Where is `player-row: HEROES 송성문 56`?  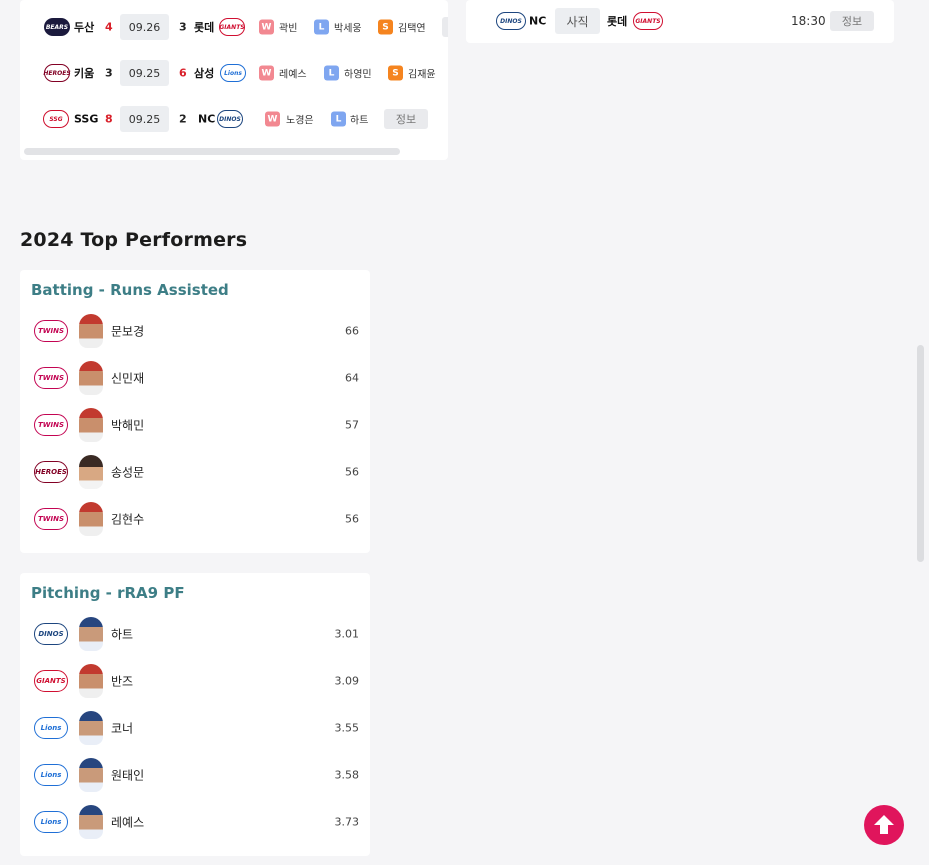
player-row: HEROES 송성문 56 is located at coordinates (195, 472).